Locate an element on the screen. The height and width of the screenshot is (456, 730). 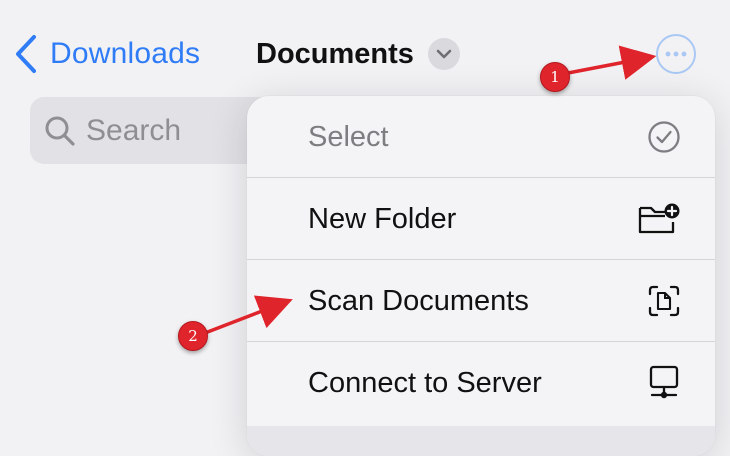
annotation-callout-2: 2 is located at coordinates (193, 336).